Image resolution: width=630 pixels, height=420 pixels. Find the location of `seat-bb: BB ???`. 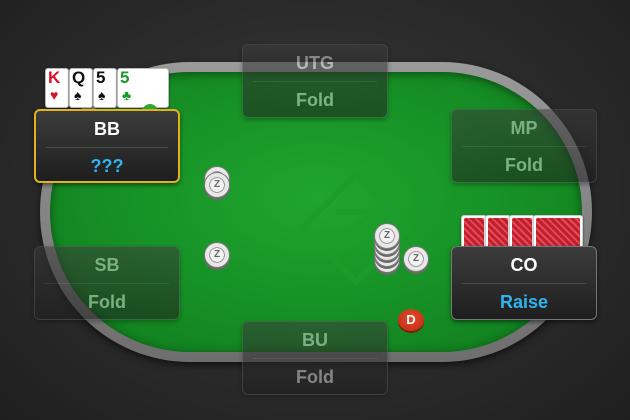

seat-bb: BB ??? is located at coordinates (107, 146).